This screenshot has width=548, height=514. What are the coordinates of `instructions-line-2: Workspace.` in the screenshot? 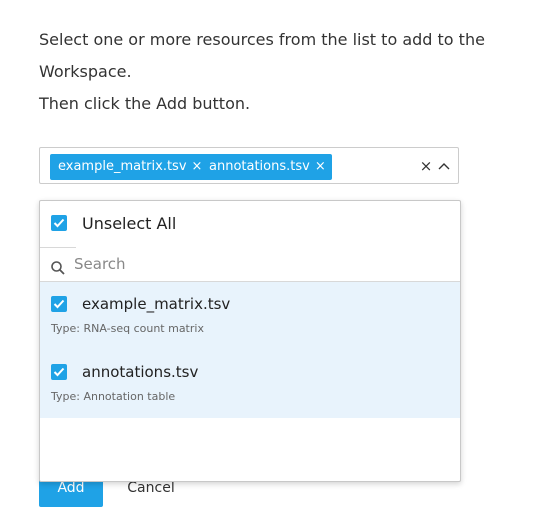 It's located at (85, 71).